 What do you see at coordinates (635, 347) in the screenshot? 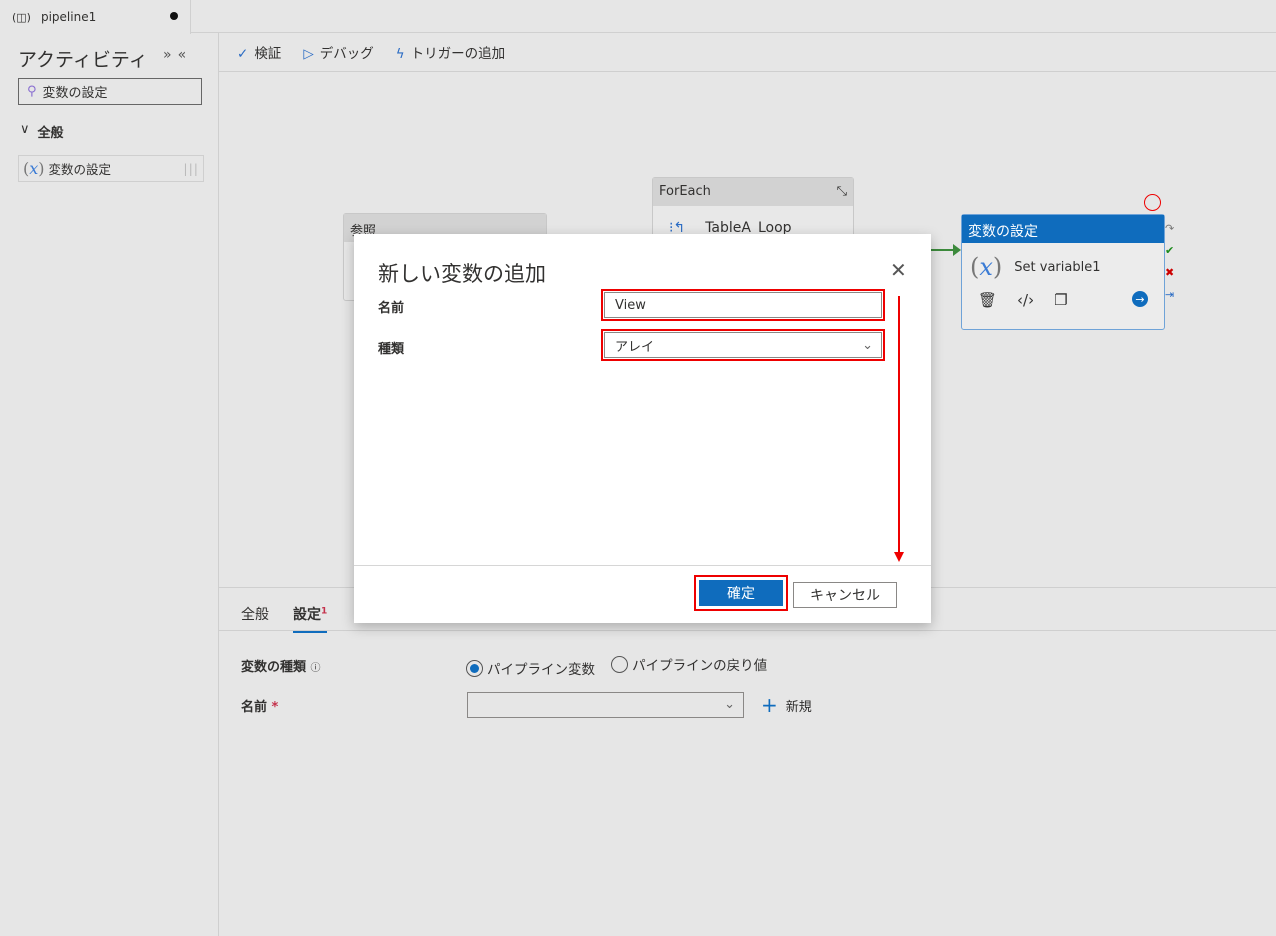
I see `select-value: アレイ` at bounding box center [635, 347].